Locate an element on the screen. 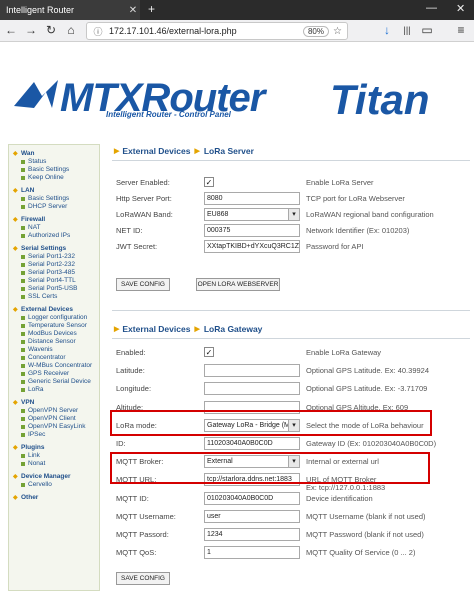  url-text: 172.17.101.46/external-lora.php is located at coordinates (206, 31).